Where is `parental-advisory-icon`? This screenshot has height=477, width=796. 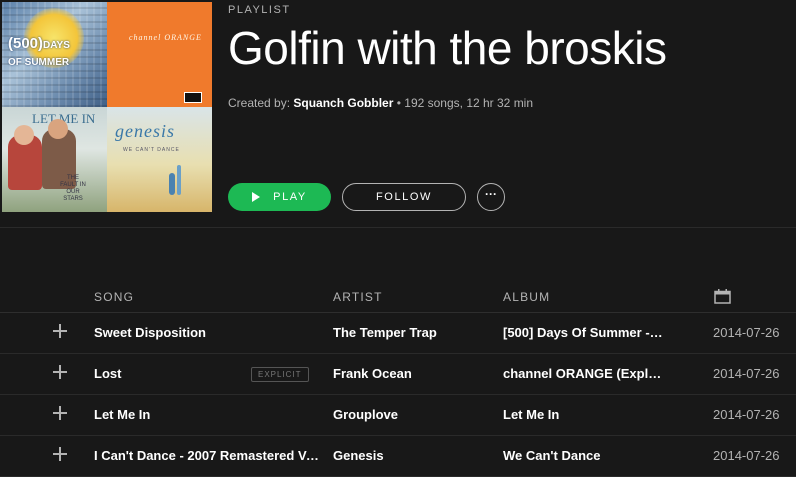 parental-advisory-icon is located at coordinates (193, 97).